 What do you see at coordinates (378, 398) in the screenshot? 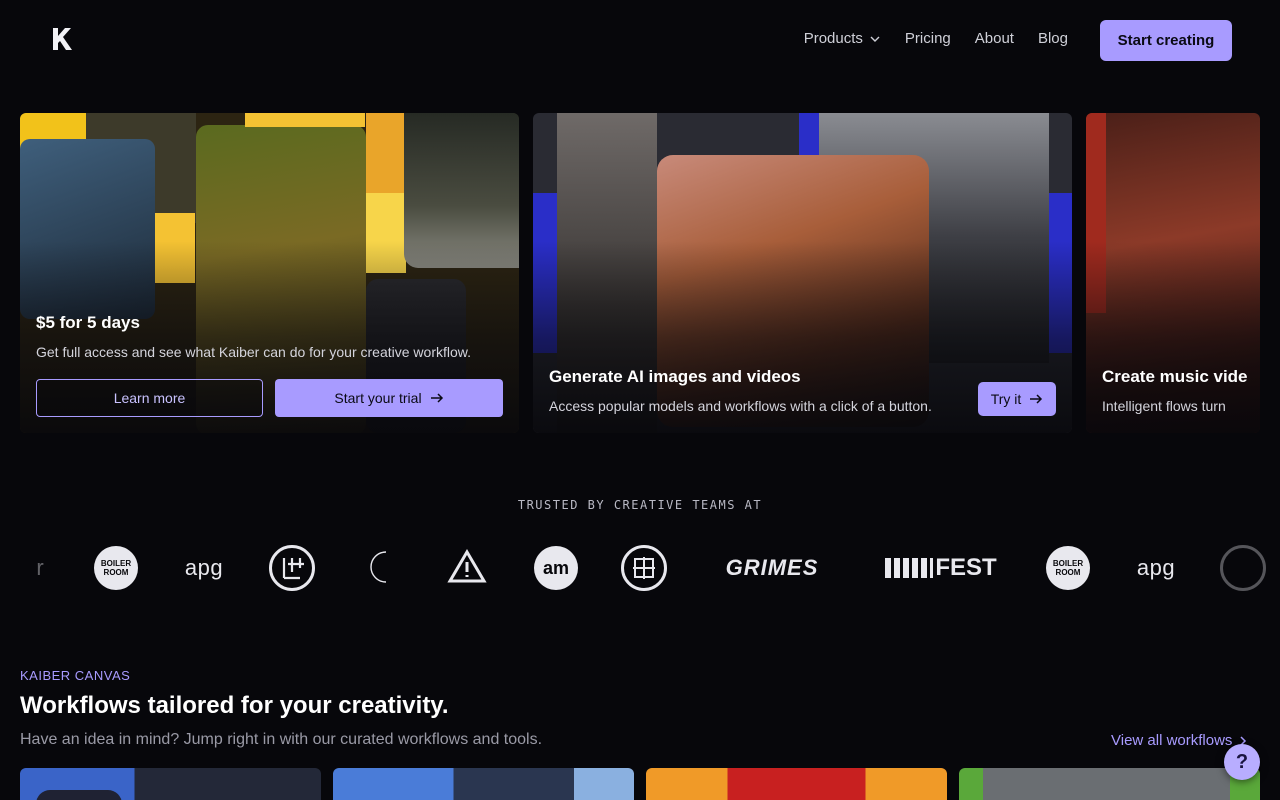
I see `start-trial-label: Start your trial` at bounding box center [378, 398].